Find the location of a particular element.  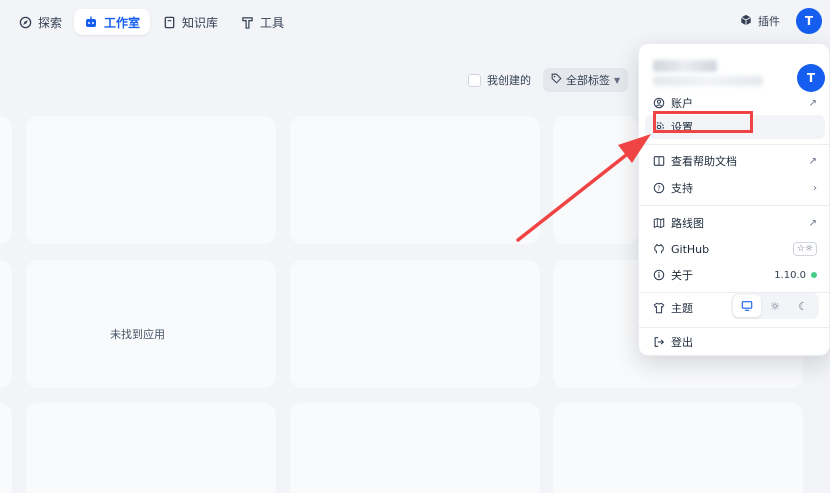

nav-explore: 探索 is located at coordinates (40, 22).